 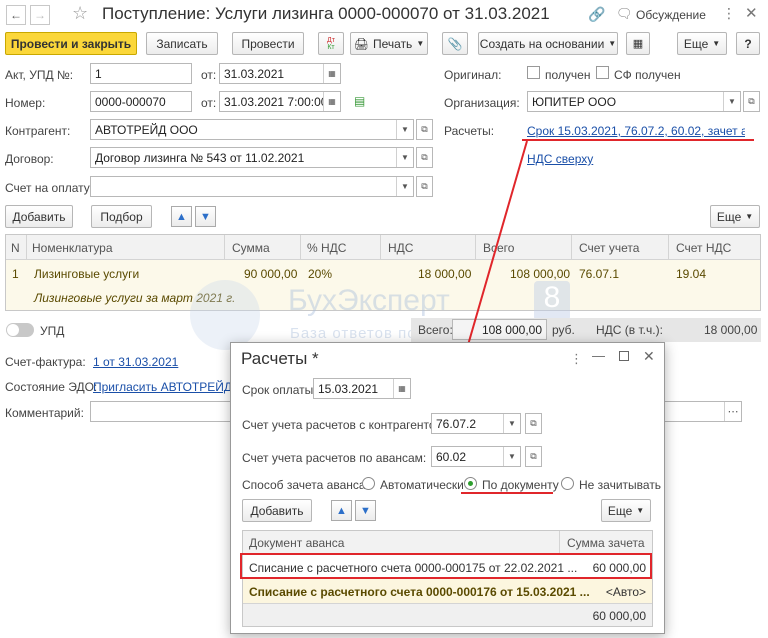 I want to click on col-offset-sum: Сумма зачета, so click(x=606, y=543).